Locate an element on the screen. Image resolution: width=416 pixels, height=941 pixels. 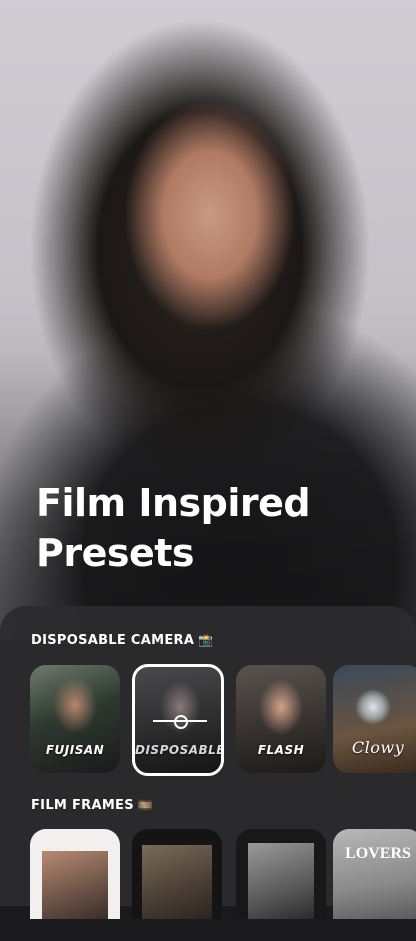
preset-label: DISPOSABLE is located at coordinates (179, 750).